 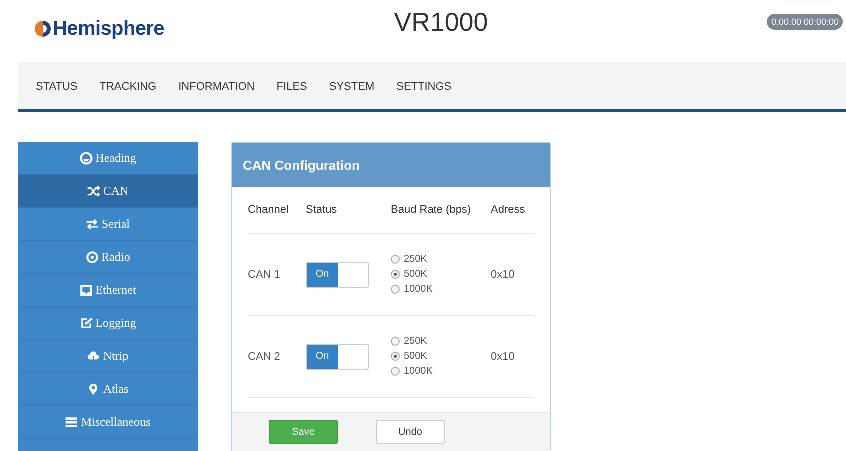 I want to click on column-header: Baud Rate (bps), so click(x=431, y=210).